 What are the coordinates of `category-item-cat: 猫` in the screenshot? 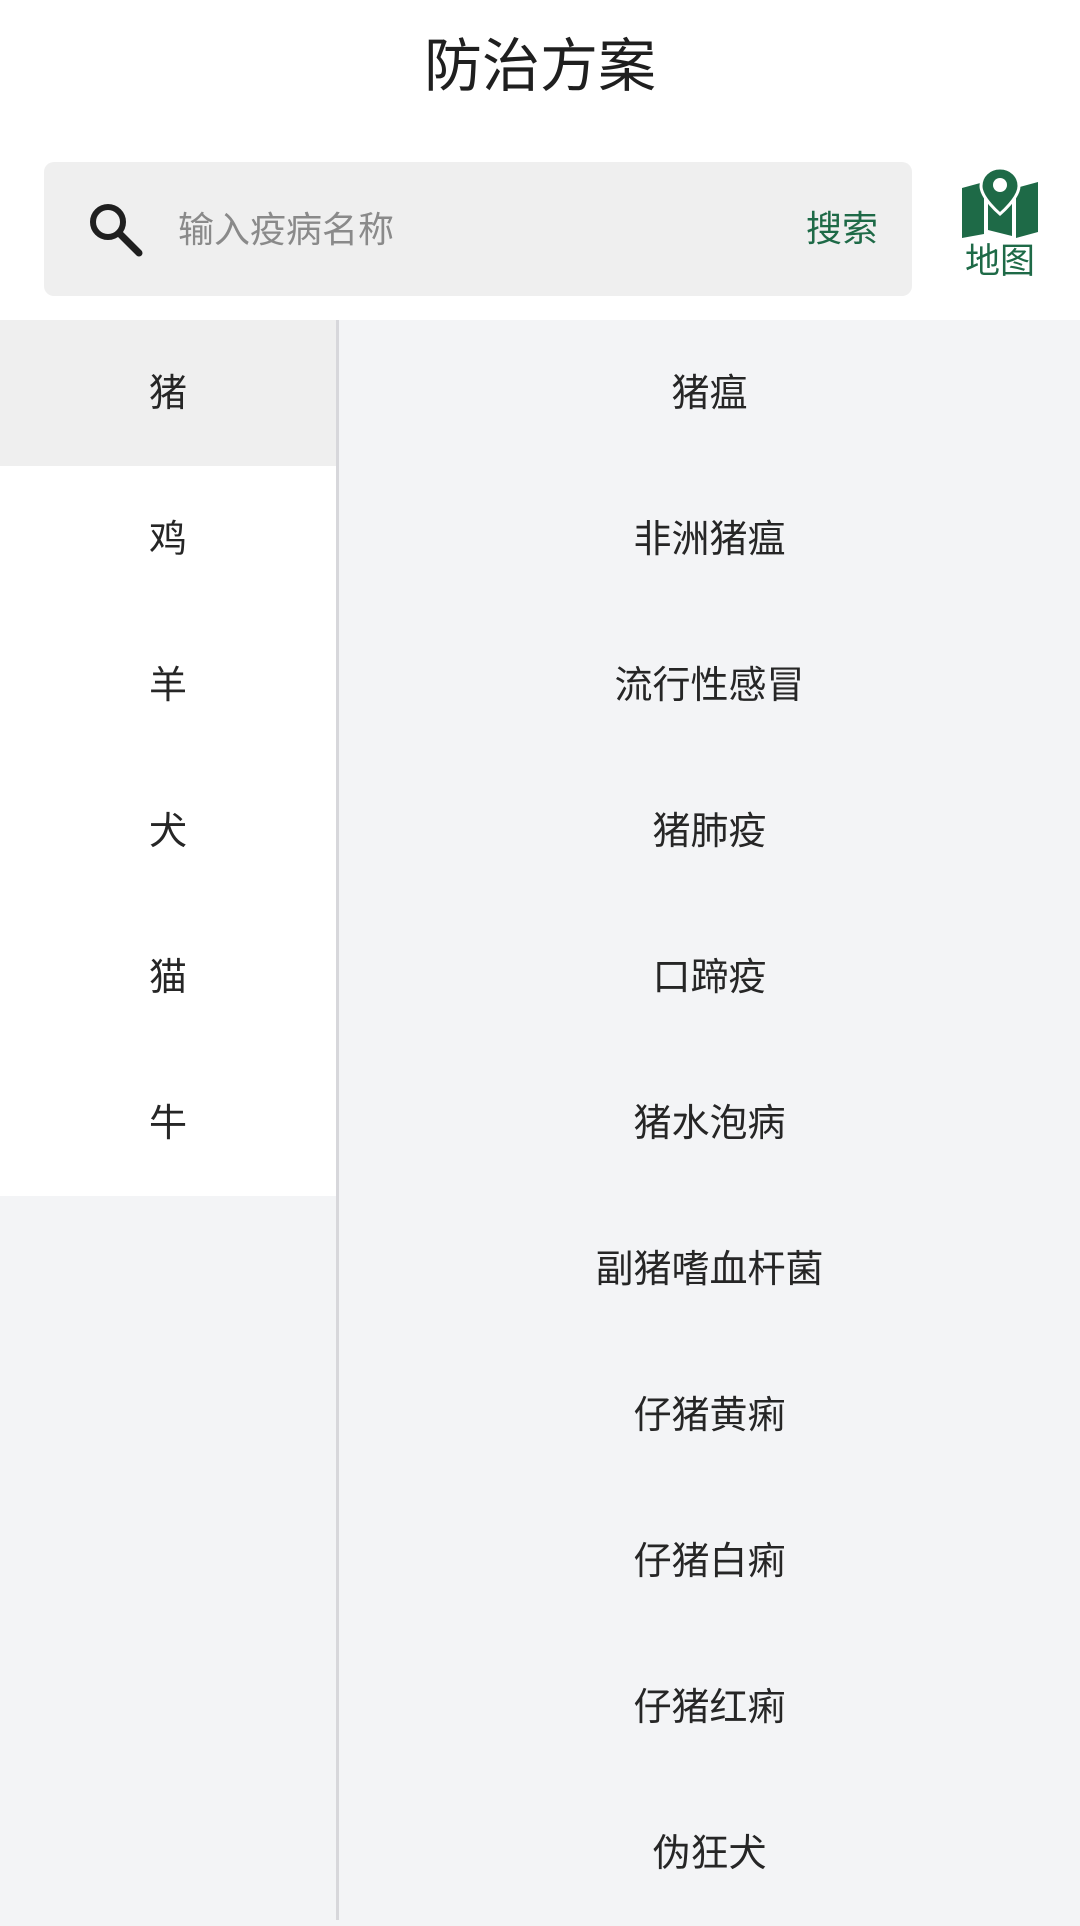 It's located at (168, 977).